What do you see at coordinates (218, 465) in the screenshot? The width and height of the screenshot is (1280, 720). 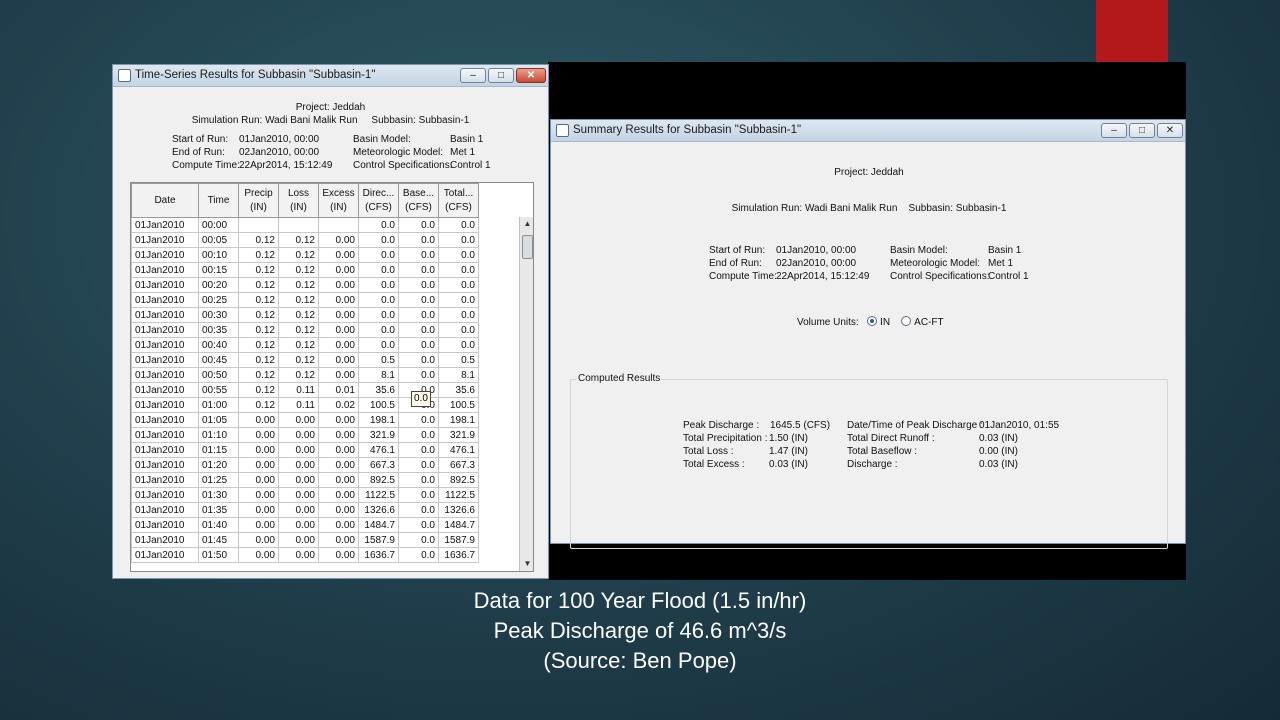 I see `table-cell: 01:20` at bounding box center [218, 465].